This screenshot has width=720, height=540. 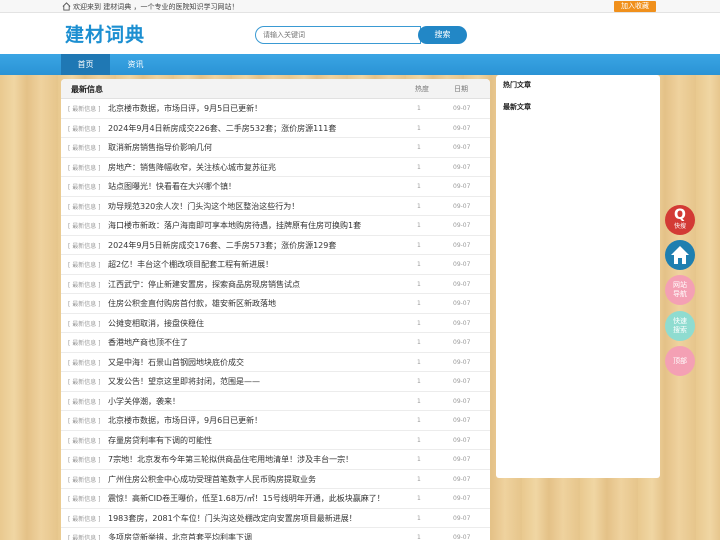 I want to click on row-title-link: 2024年9月4日新房成交226套、二手房532套；涨价房源111套, so click(x=222, y=128).